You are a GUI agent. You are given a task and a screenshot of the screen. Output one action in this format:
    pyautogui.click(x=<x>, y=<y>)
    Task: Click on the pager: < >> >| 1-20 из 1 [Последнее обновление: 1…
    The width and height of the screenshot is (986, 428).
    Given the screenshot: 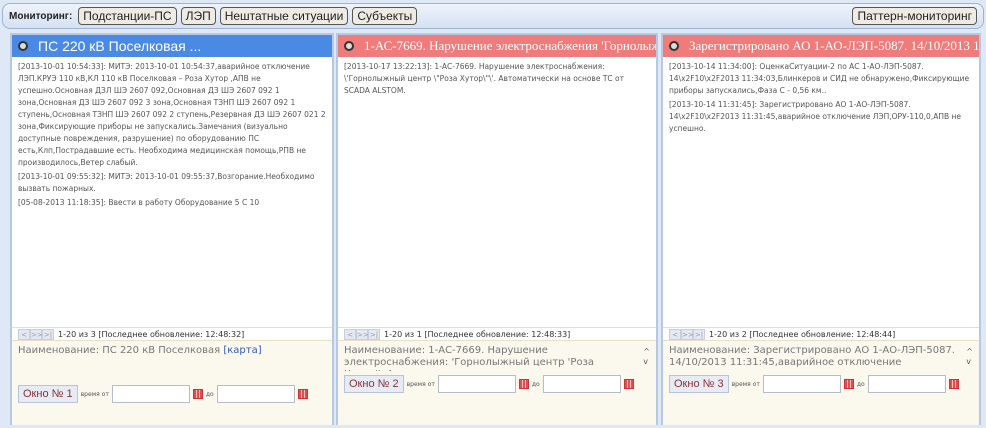 What is the action you would take?
    pyautogui.click(x=497, y=334)
    